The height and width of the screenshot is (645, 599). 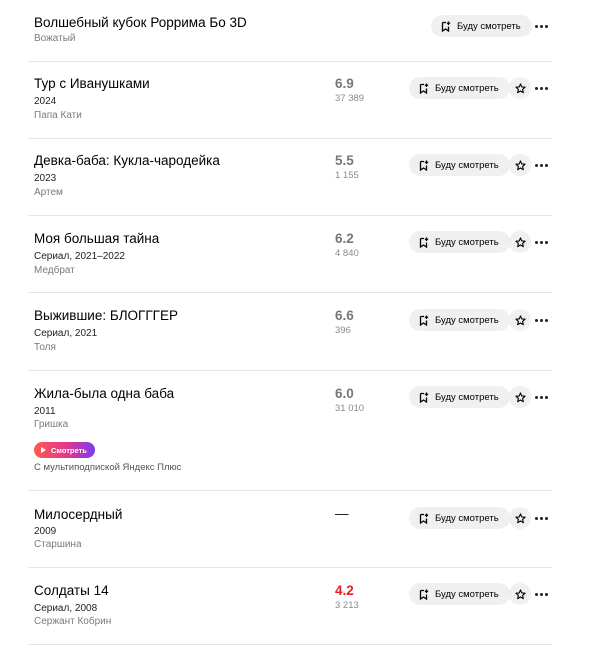 I want to click on film-role: Сержант Кобрин, so click(x=73, y=621).